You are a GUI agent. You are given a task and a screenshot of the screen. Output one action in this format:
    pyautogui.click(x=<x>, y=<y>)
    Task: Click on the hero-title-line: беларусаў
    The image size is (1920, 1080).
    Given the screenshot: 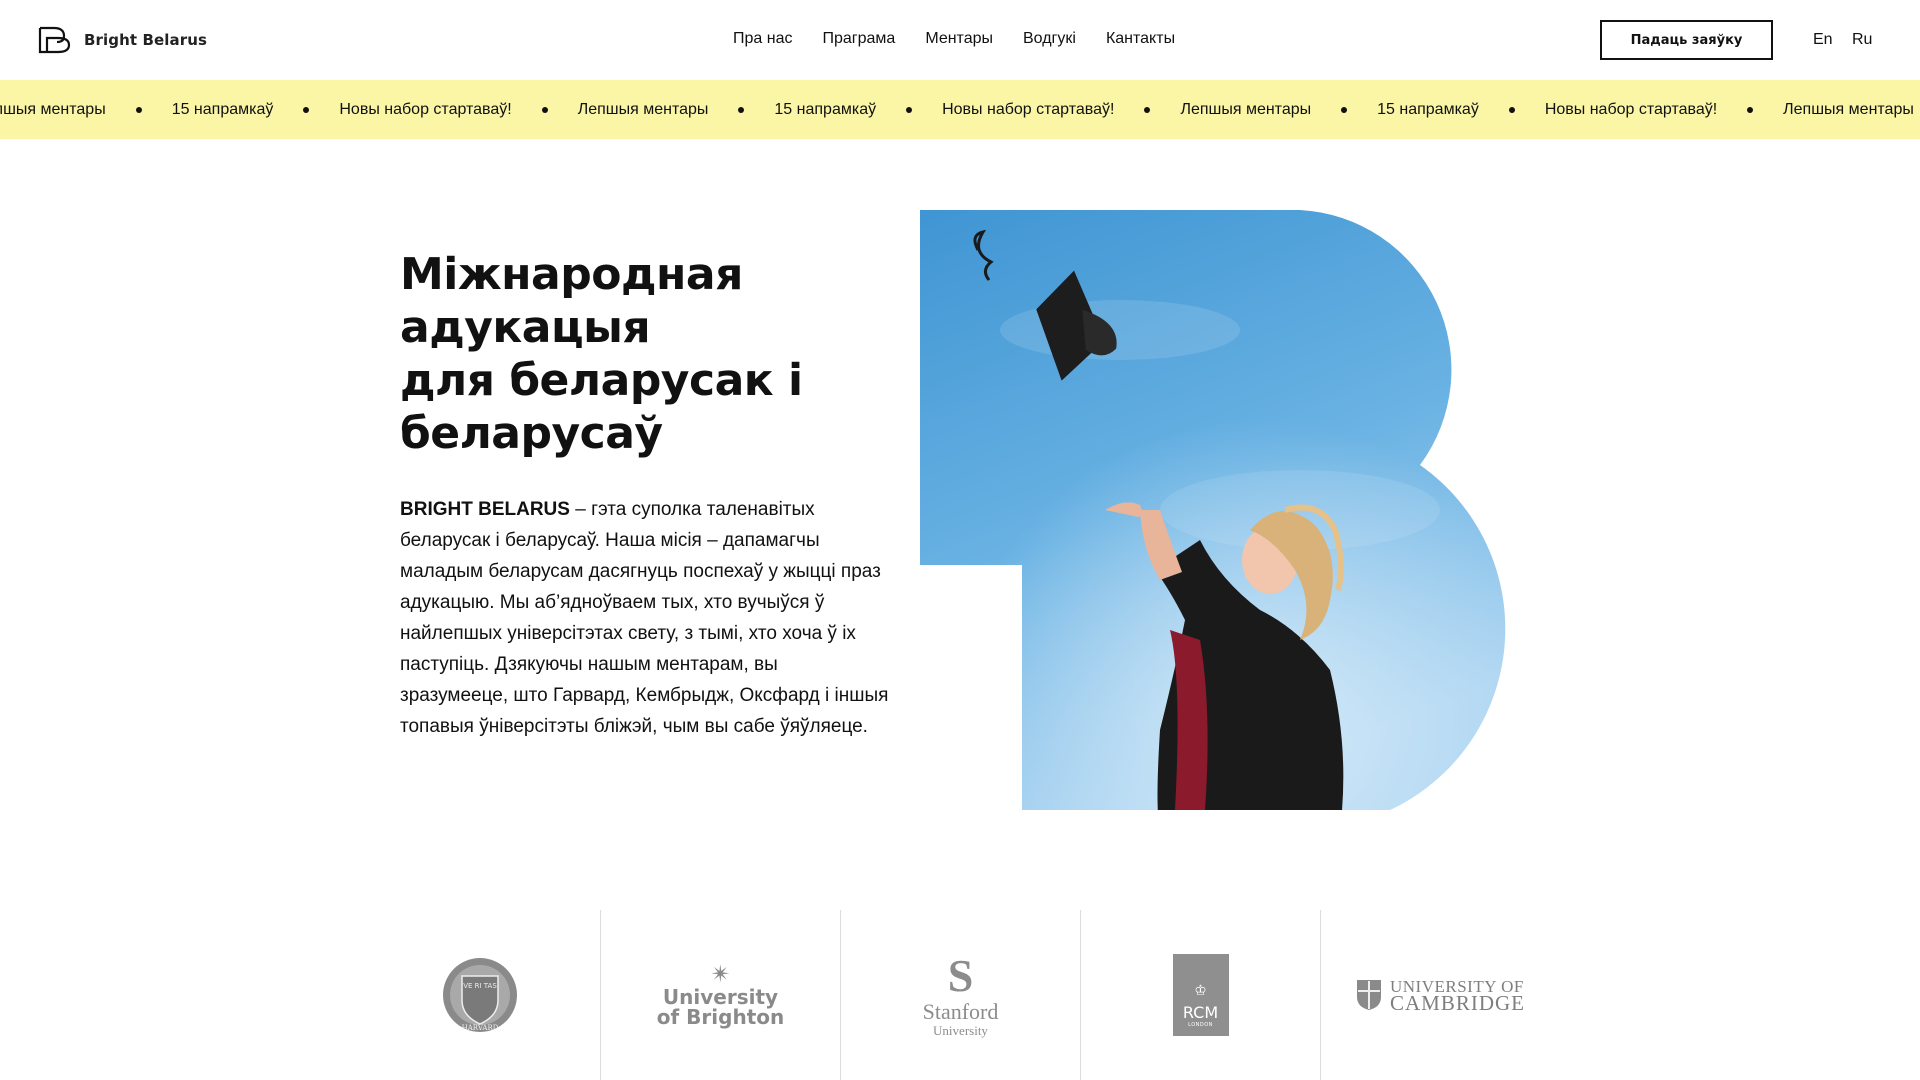 What is the action you would take?
    pyautogui.click(x=531, y=433)
    